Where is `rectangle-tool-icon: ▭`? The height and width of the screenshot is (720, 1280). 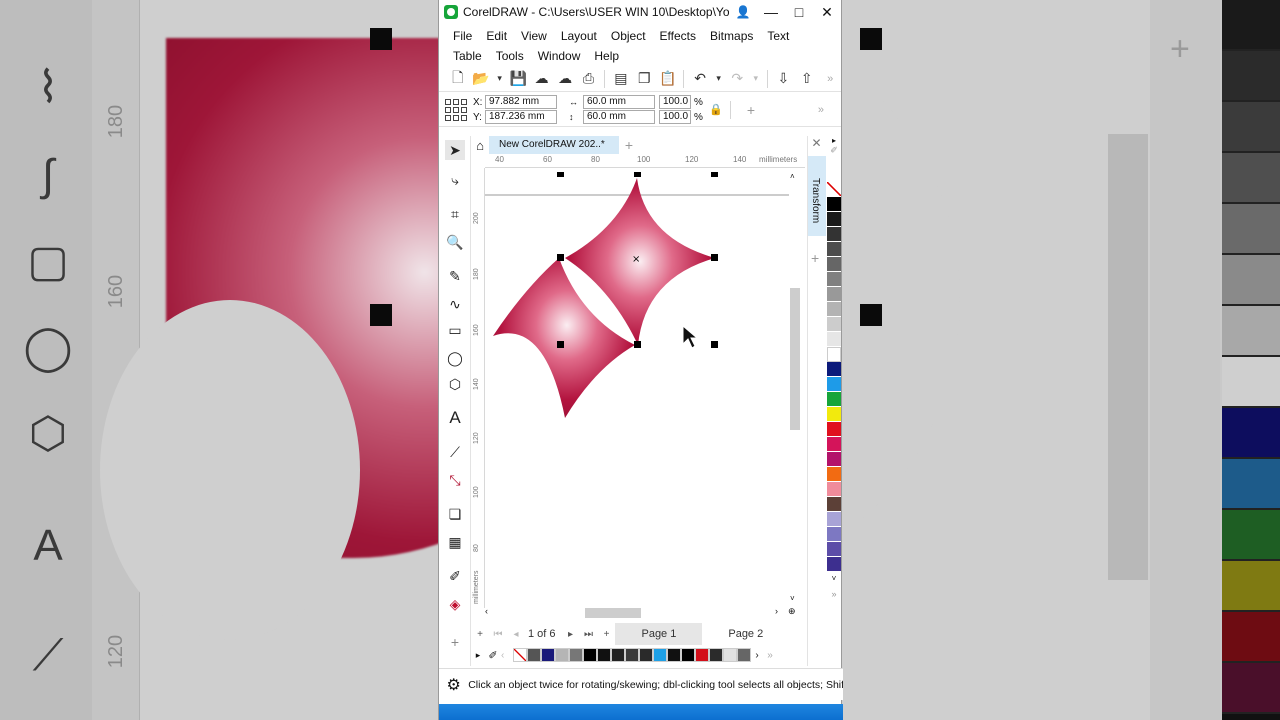 rectangle-tool-icon: ▭ is located at coordinates (455, 330).